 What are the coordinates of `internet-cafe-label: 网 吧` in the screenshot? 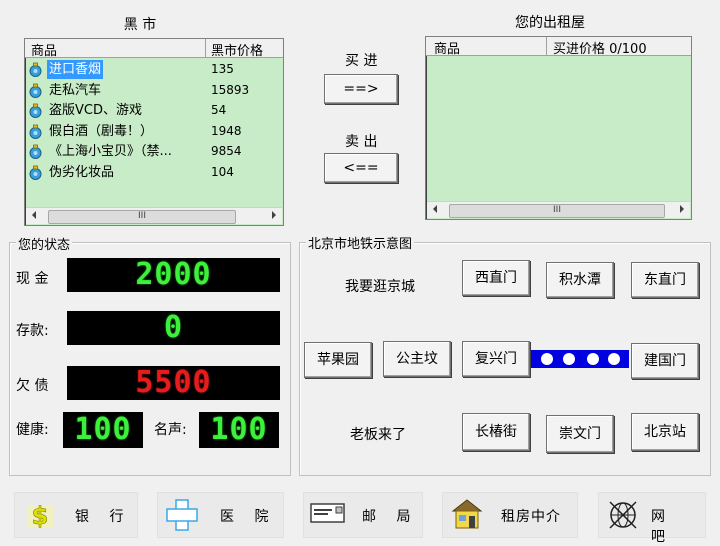 It's located at (662, 527).